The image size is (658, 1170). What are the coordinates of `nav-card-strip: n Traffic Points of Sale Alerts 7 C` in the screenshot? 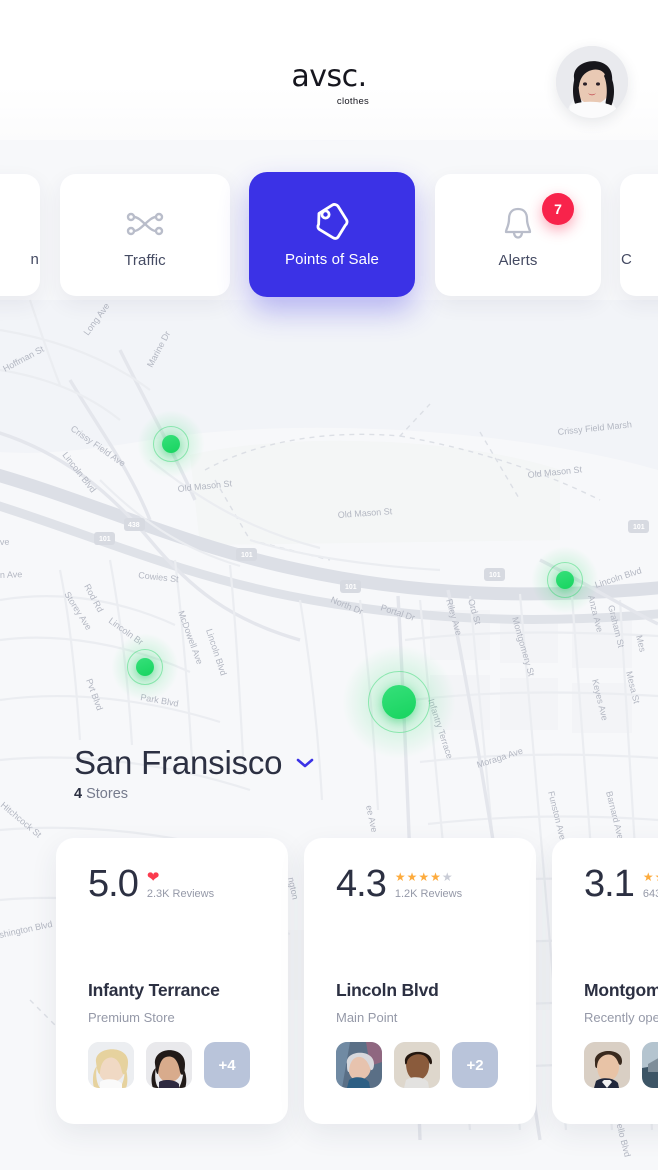 It's located at (329, 234).